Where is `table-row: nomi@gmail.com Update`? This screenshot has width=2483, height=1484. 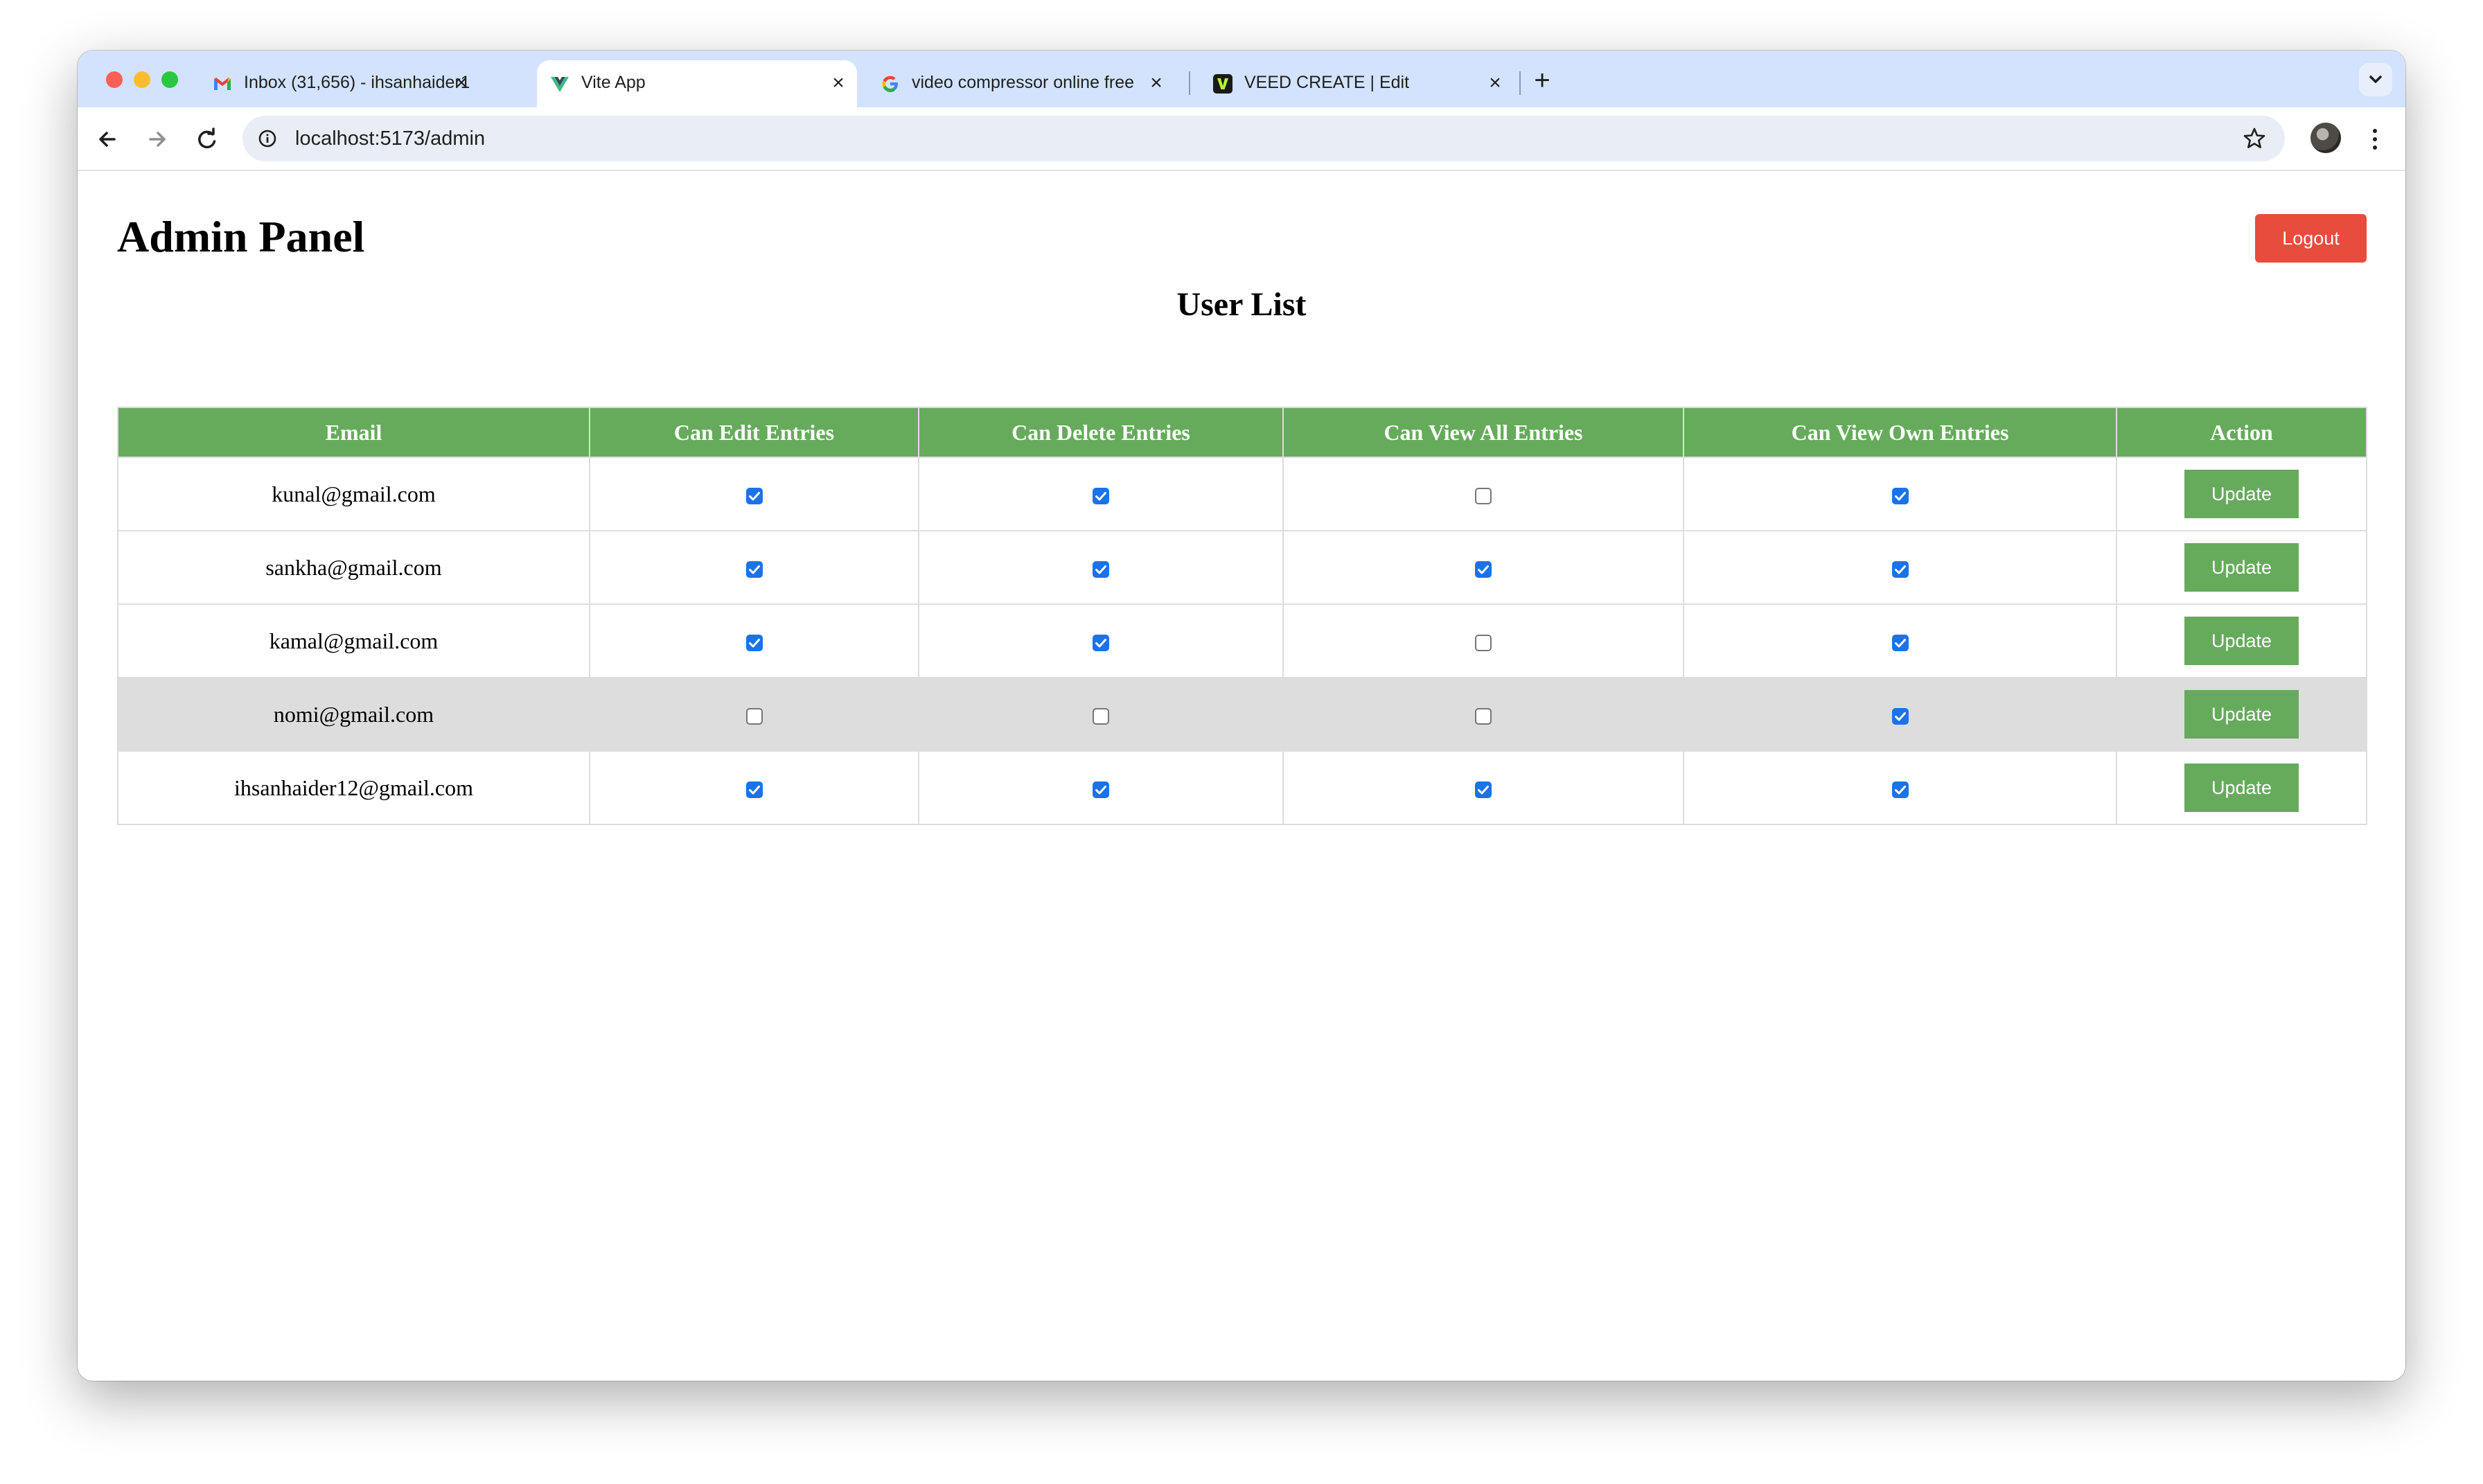 table-row: nomi@gmail.com Update is located at coordinates (1242, 714).